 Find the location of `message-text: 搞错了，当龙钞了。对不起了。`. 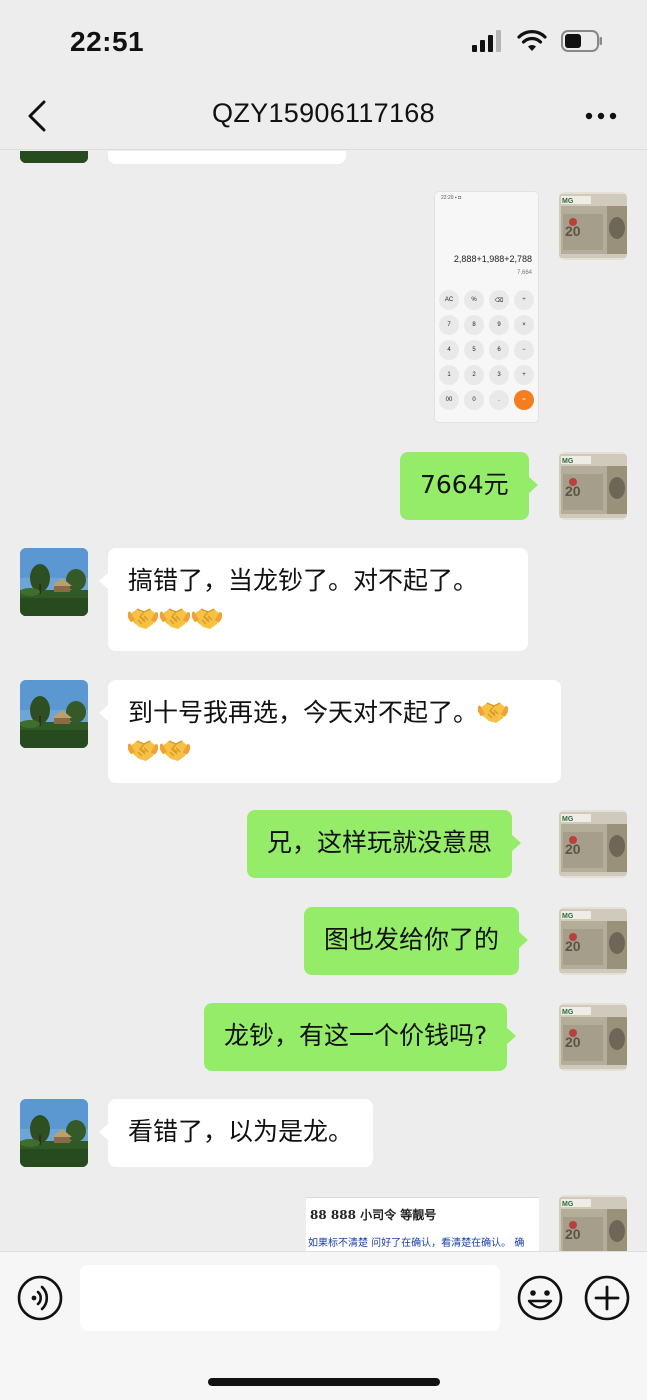

message-text: 搞错了，当龙钞了。对不起了。 is located at coordinates (303, 580).